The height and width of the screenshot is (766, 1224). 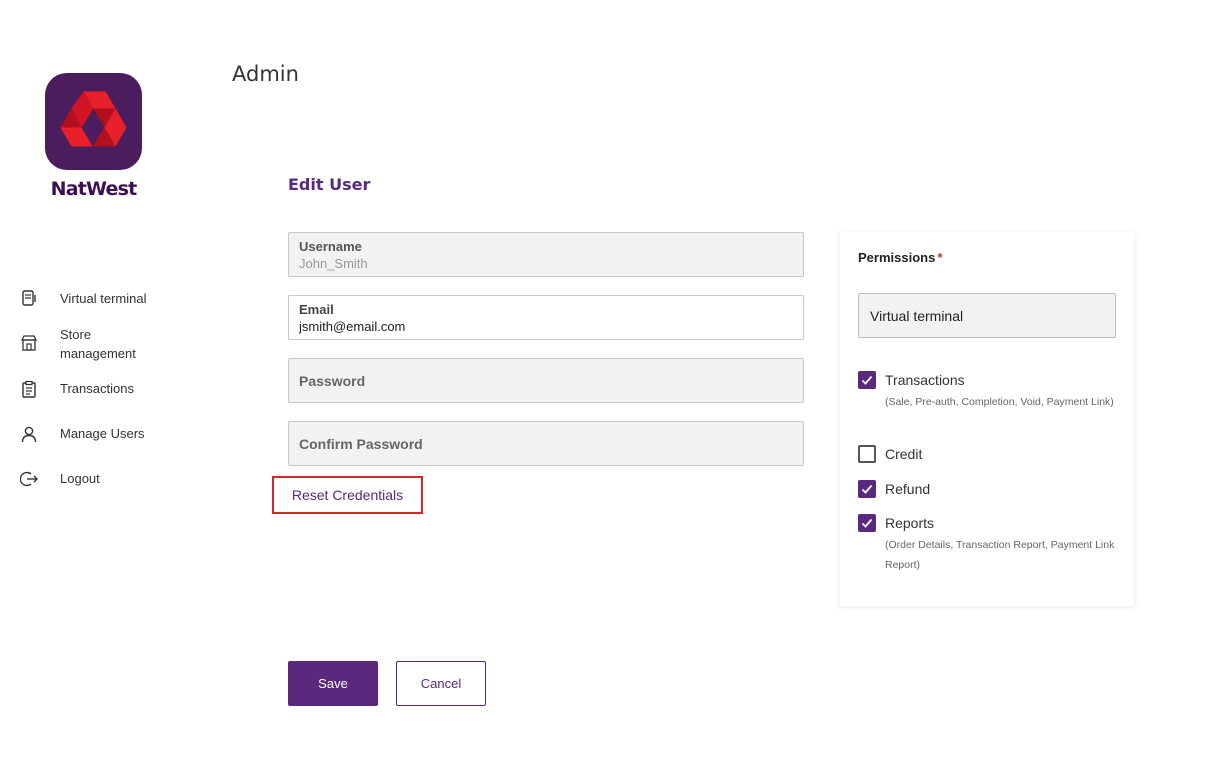 I want to click on reports-checkbox, so click(x=867, y=523).